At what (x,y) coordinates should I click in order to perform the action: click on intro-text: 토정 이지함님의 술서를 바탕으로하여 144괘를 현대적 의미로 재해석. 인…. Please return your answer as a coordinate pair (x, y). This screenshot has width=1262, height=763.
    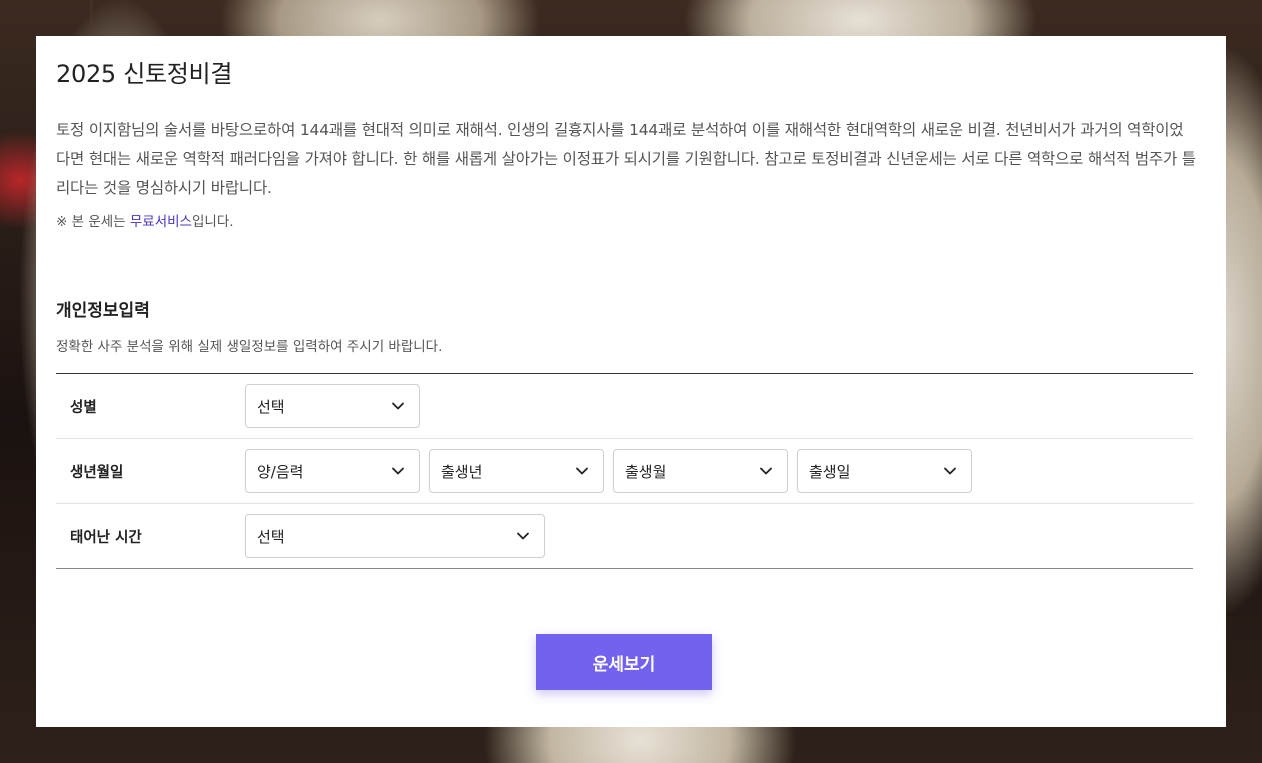
    Looking at the image, I should click on (626, 159).